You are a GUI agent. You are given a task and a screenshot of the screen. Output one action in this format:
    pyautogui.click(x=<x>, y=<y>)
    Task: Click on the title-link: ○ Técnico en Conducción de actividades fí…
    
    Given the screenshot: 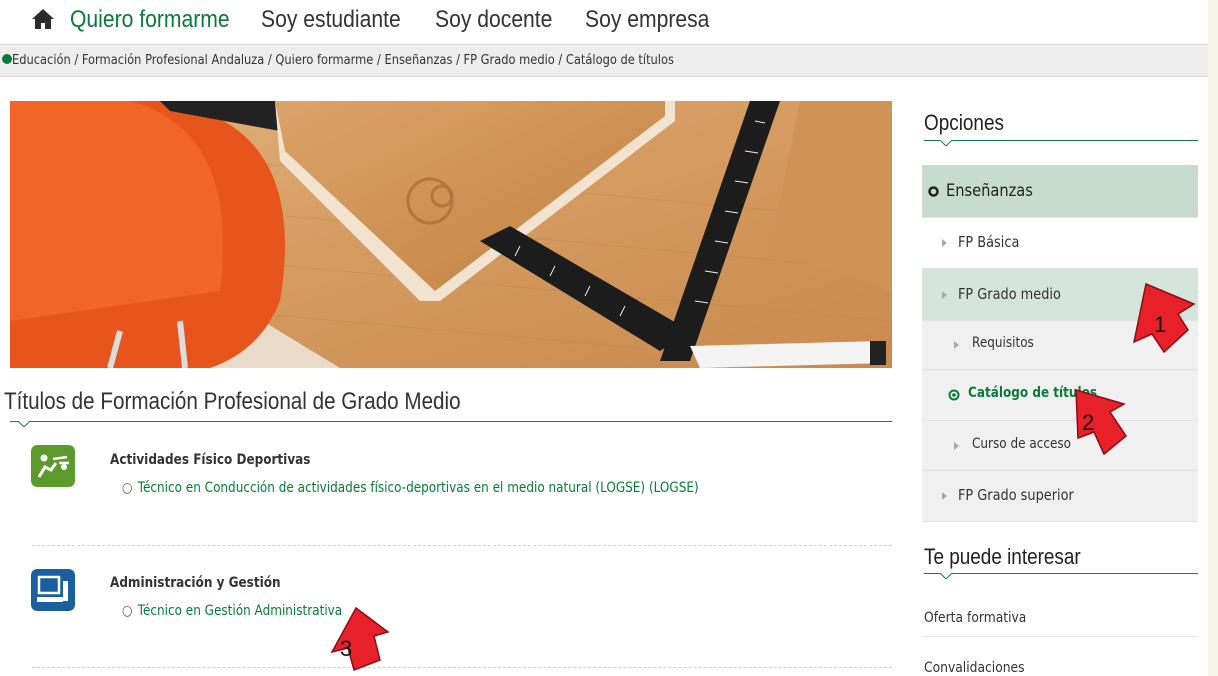 What is the action you would take?
    pyautogui.click(x=410, y=488)
    